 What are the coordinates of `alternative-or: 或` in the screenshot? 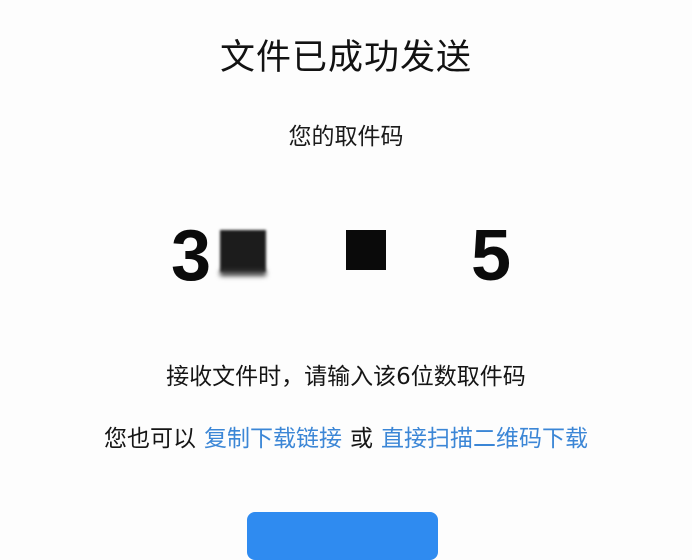 It's located at (361, 439).